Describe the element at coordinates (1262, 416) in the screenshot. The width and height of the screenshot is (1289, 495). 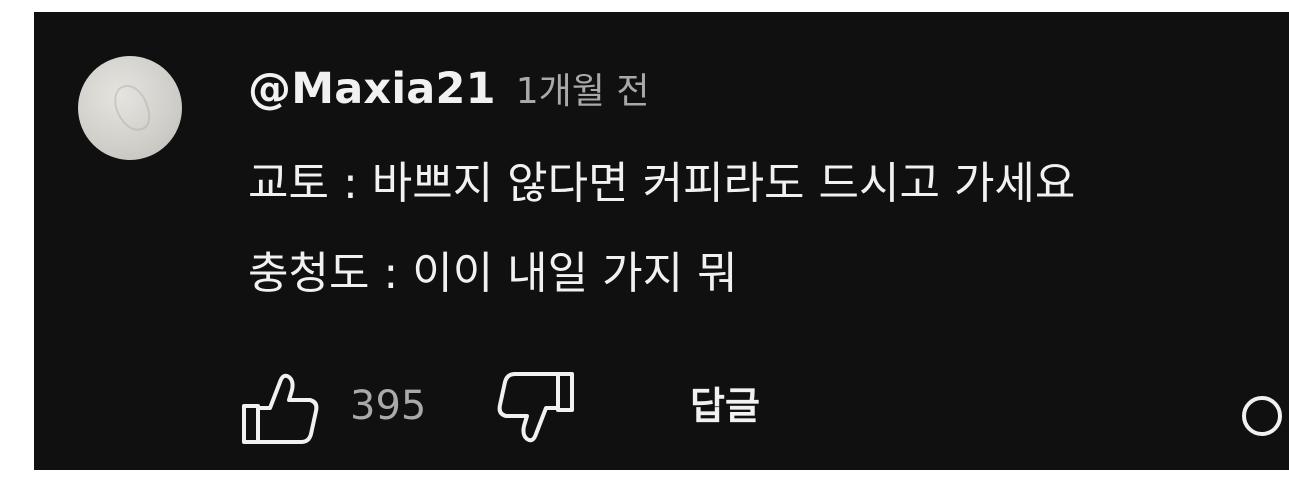
I see `overflow-menu-icon` at that location.